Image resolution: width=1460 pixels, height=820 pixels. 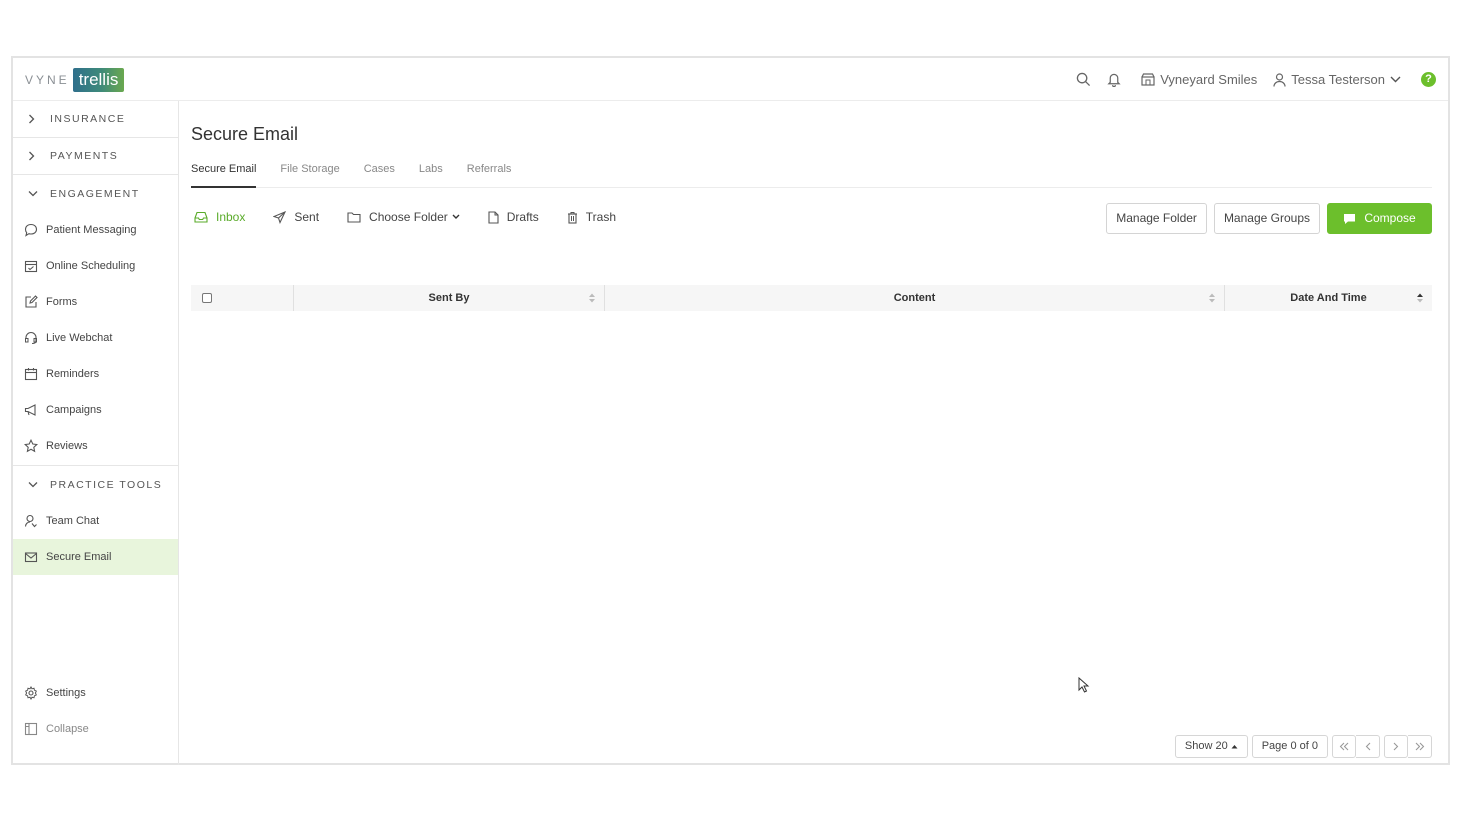 I want to click on folder-label: Drafts, so click(x=522, y=217).